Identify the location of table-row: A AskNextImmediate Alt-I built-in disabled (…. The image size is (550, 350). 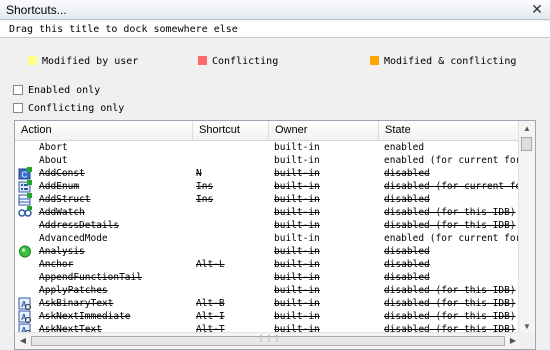
(268, 316).